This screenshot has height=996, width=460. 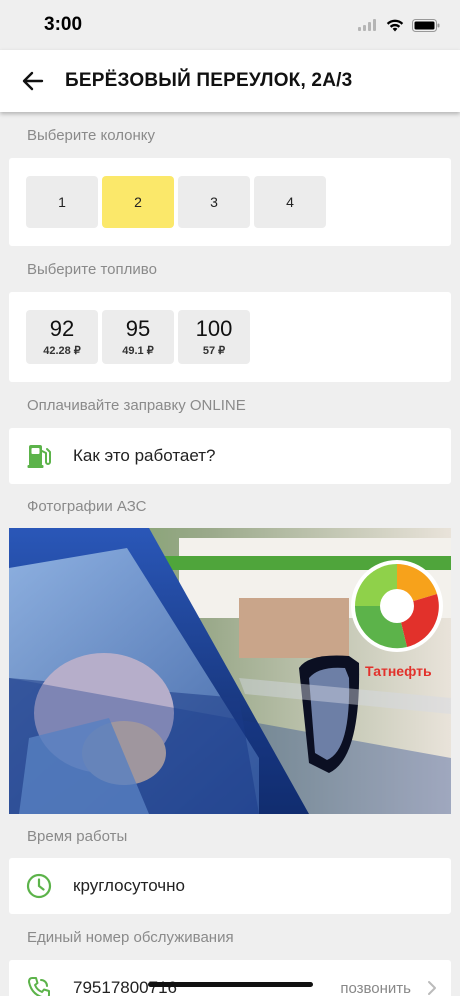 What do you see at coordinates (144, 455) in the screenshot?
I see `how-it-works-label: Как это работает?` at bounding box center [144, 455].